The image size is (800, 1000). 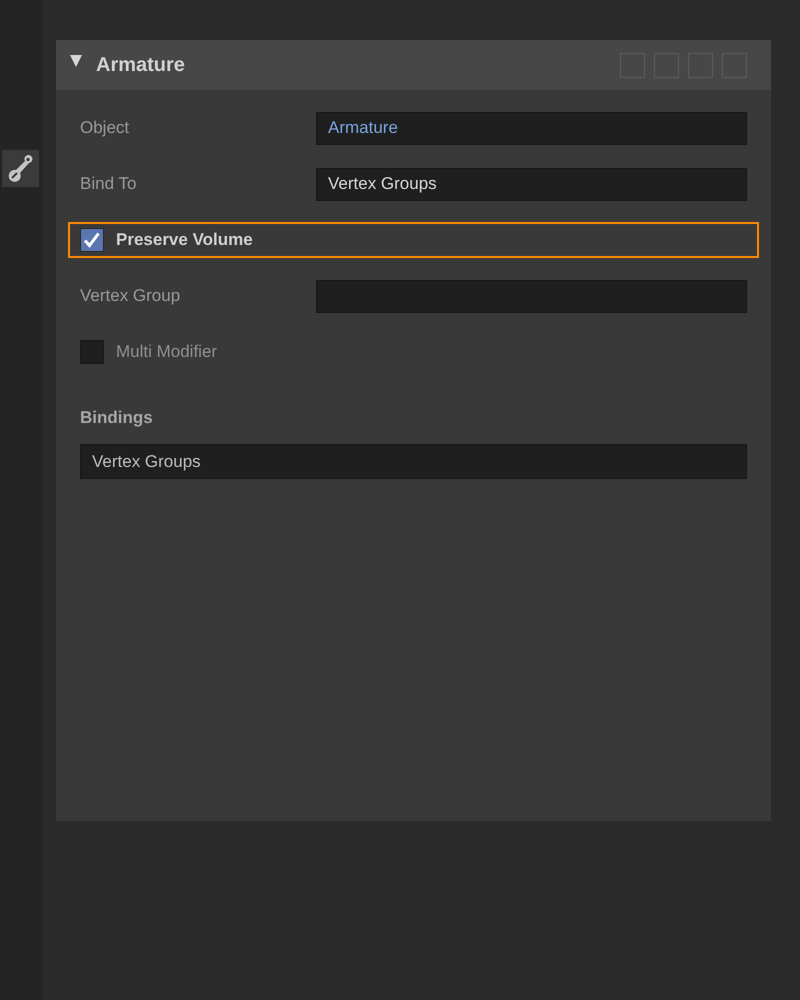 I want to click on field-label: Bind To, so click(x=109, y=184).